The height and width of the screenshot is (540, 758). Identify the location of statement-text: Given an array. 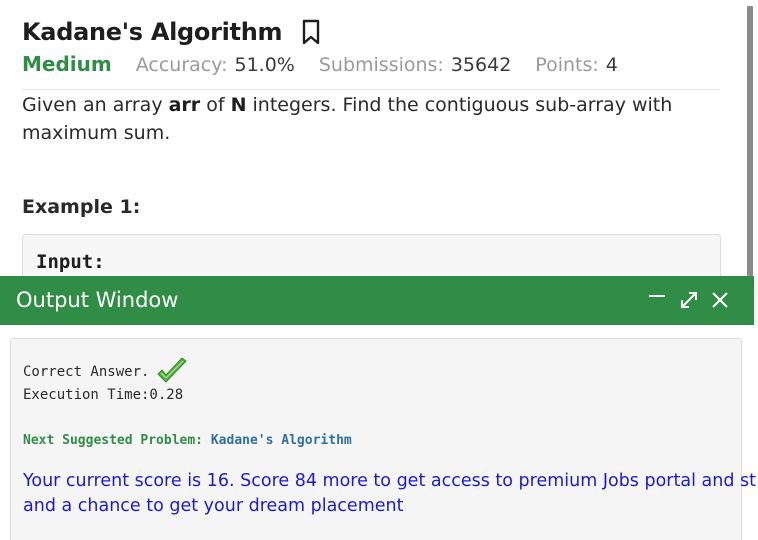
(95, 105).